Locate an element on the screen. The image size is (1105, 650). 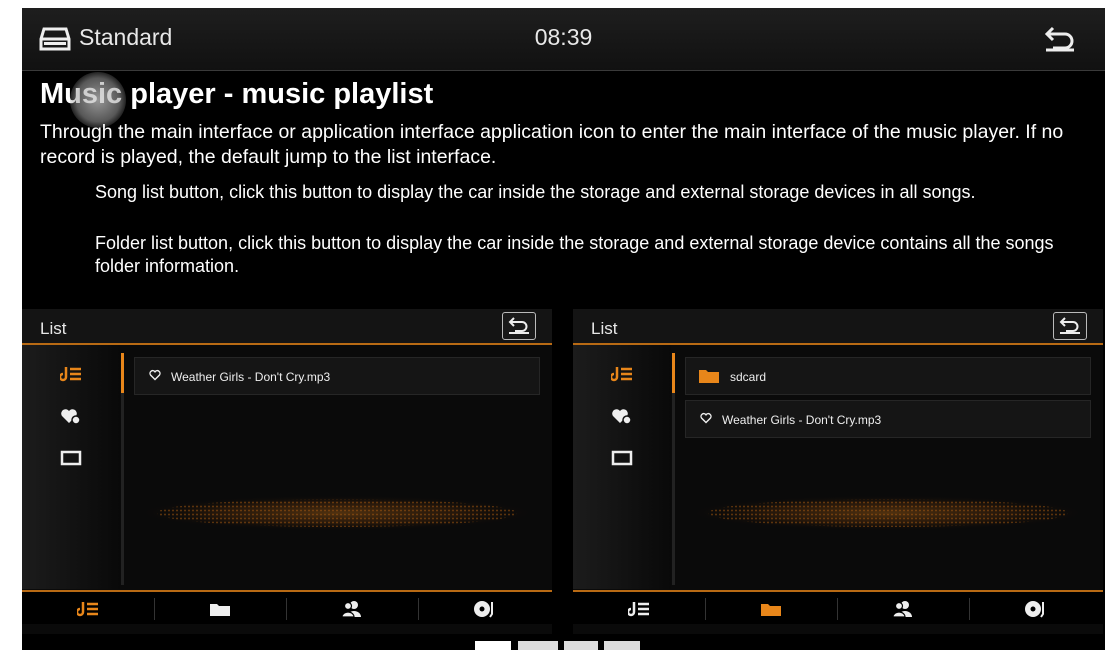
page-indicator-active is located at coordinates (493, 645).